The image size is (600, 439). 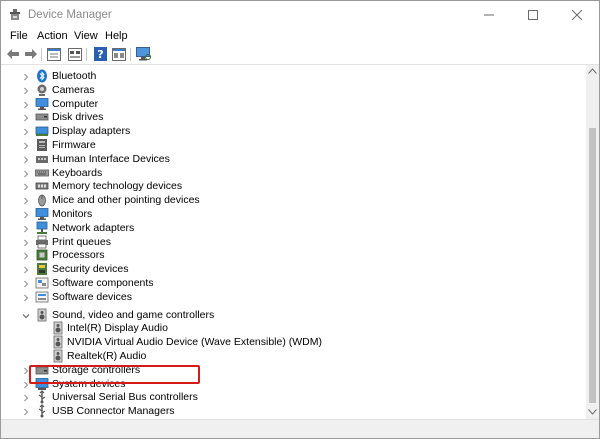 What do you see at coordinates (592, 71) in the screenshot?
I see `scroll-up-icon` at bounding box center [592, 71].